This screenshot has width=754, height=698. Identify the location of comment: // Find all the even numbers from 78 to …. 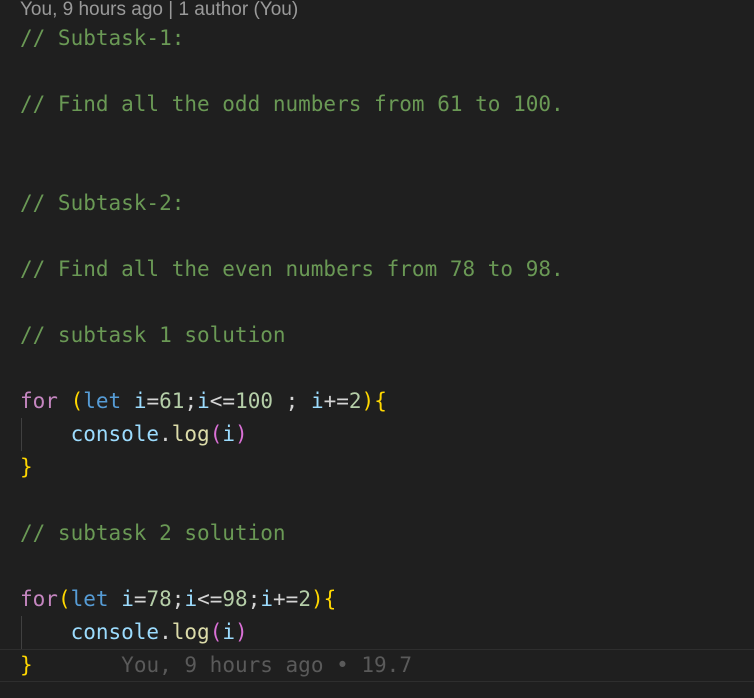
(292, 269).